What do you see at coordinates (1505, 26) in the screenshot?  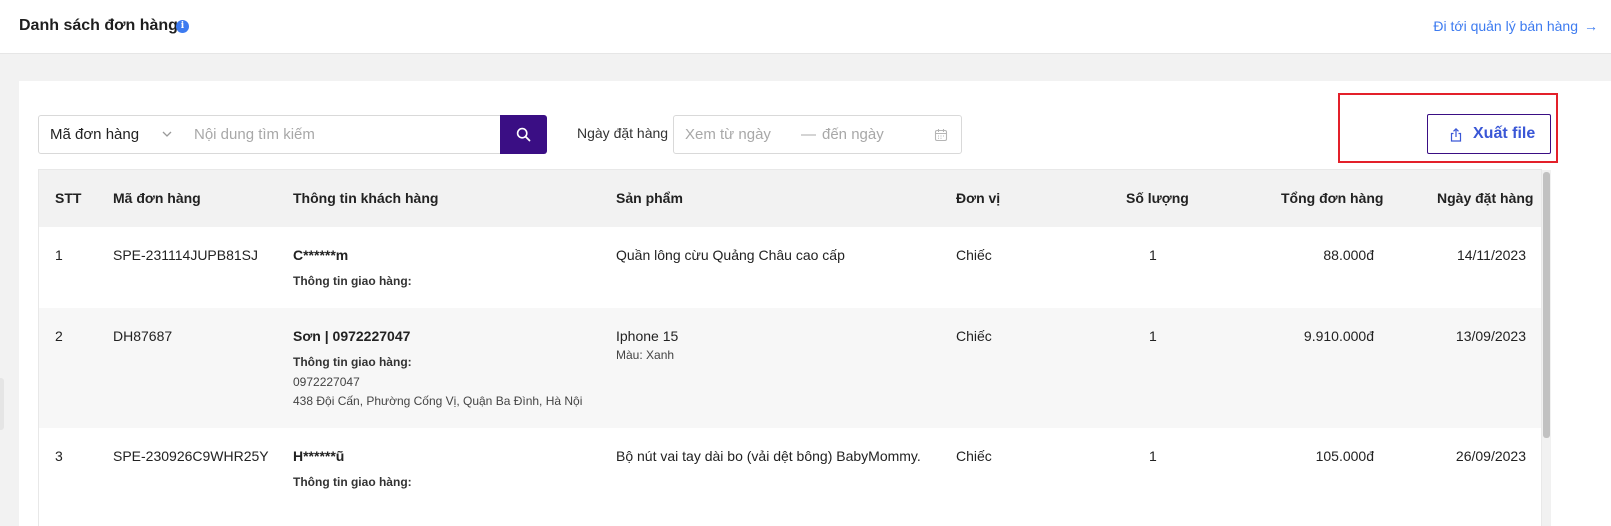 I see `goto-link-label: Đi tới quản lý bán hàng` at bounding box center [1505, 26].